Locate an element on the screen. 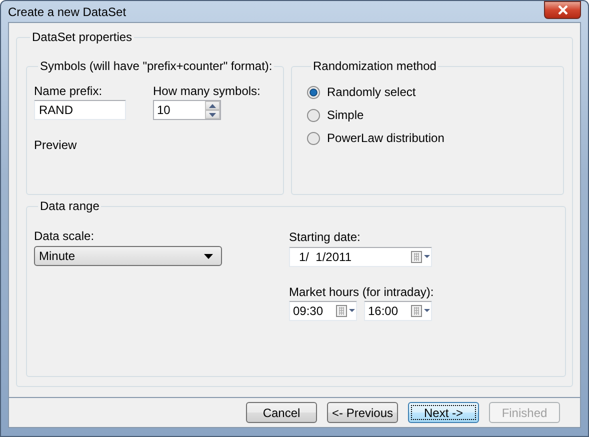  up-arrow-icon is located at coordinates (212, 106).